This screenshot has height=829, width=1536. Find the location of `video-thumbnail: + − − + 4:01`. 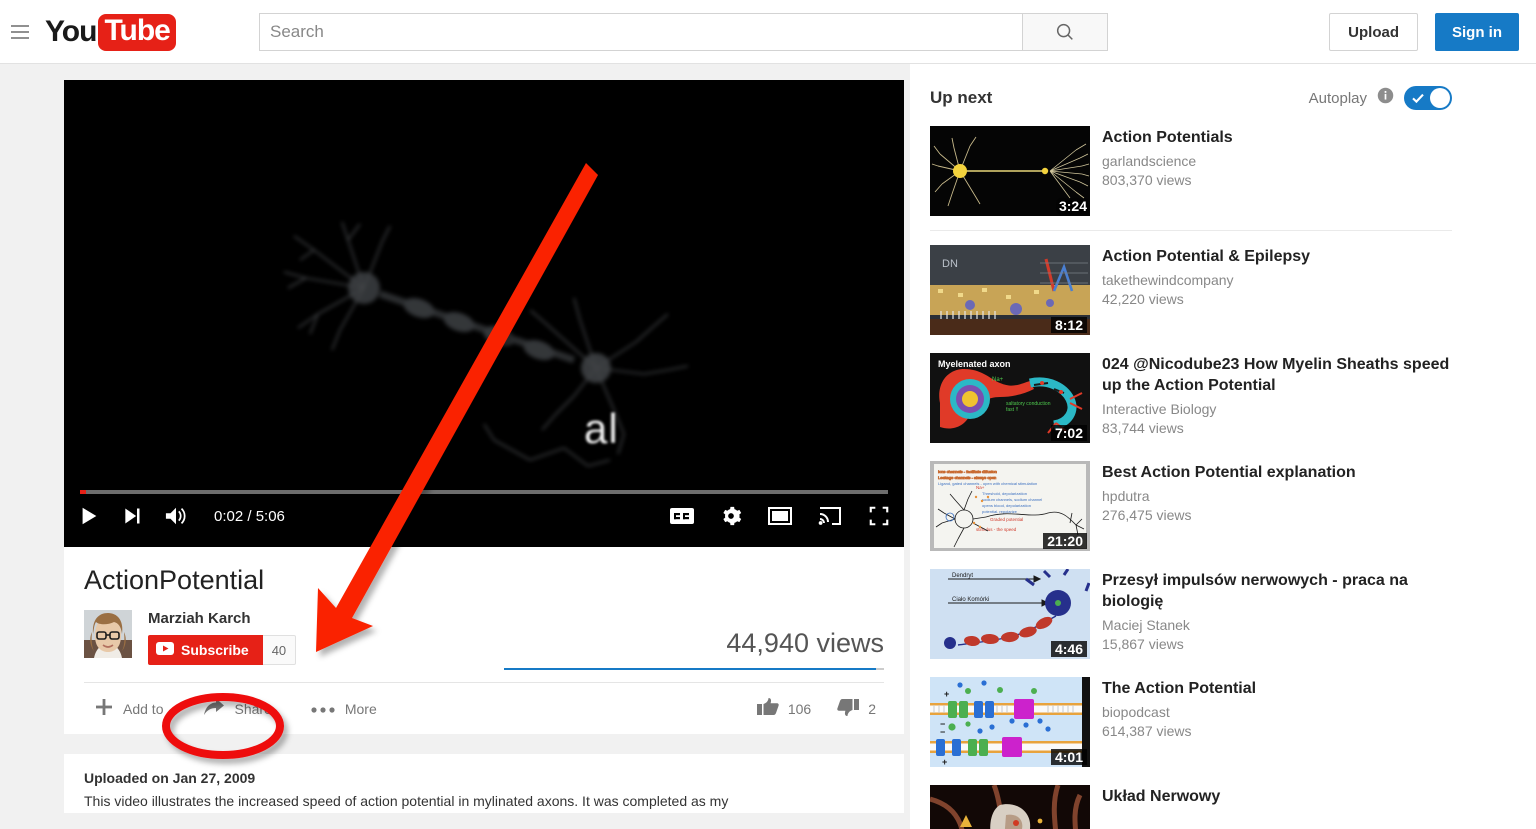

video-thumbnail: + − − + 4:01 is located at coordinates (1010, 722).